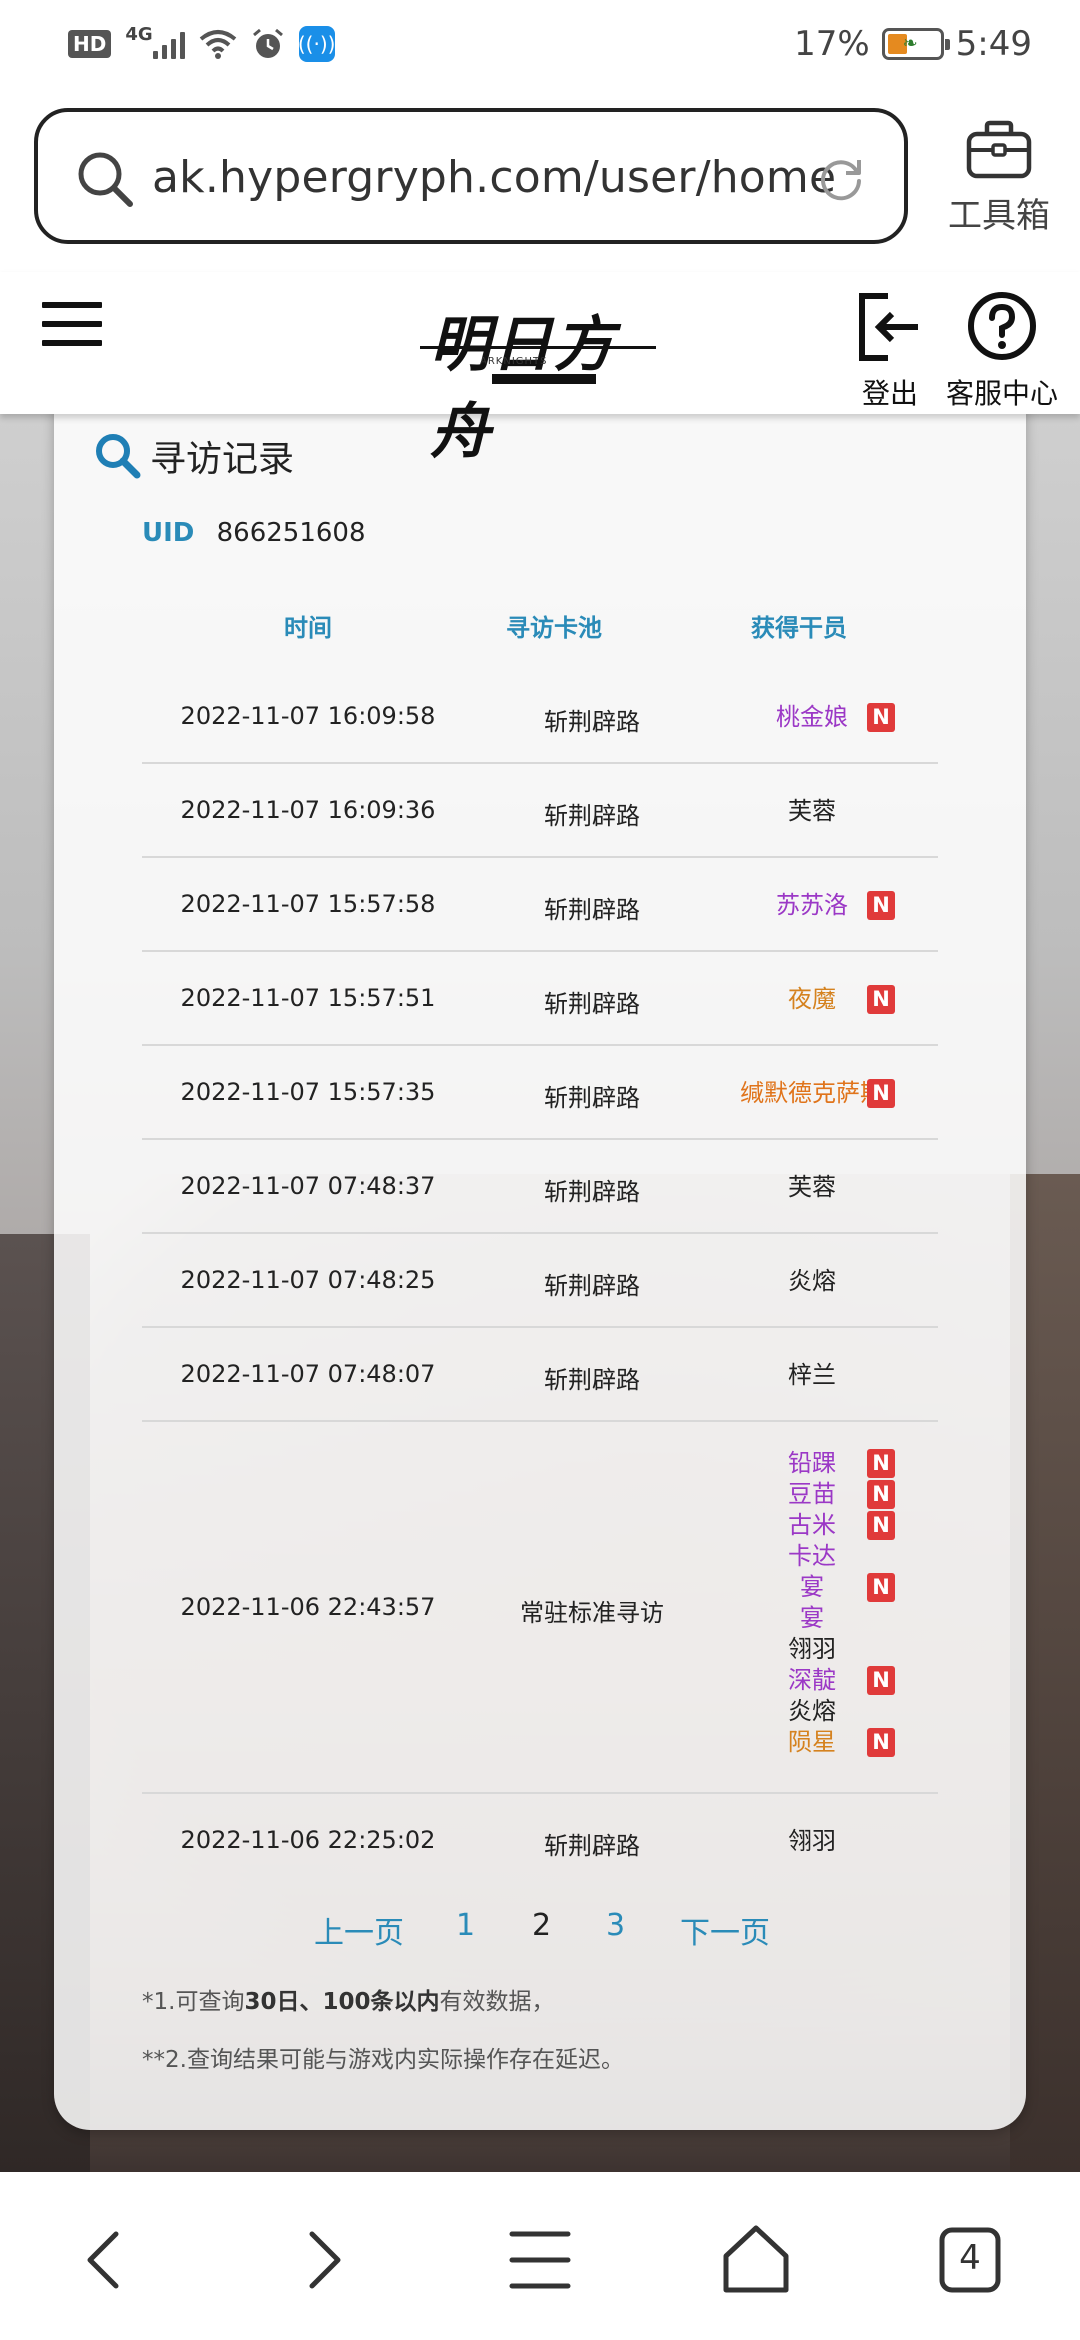  I want to click on toolbox-button: 工具箱, so click(999, 178).